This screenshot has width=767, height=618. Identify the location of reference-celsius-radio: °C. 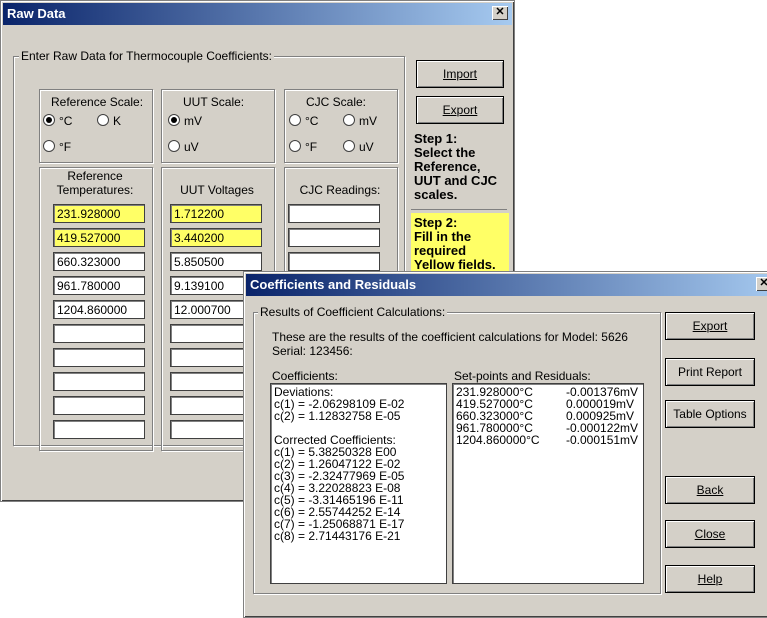
(57, 121).